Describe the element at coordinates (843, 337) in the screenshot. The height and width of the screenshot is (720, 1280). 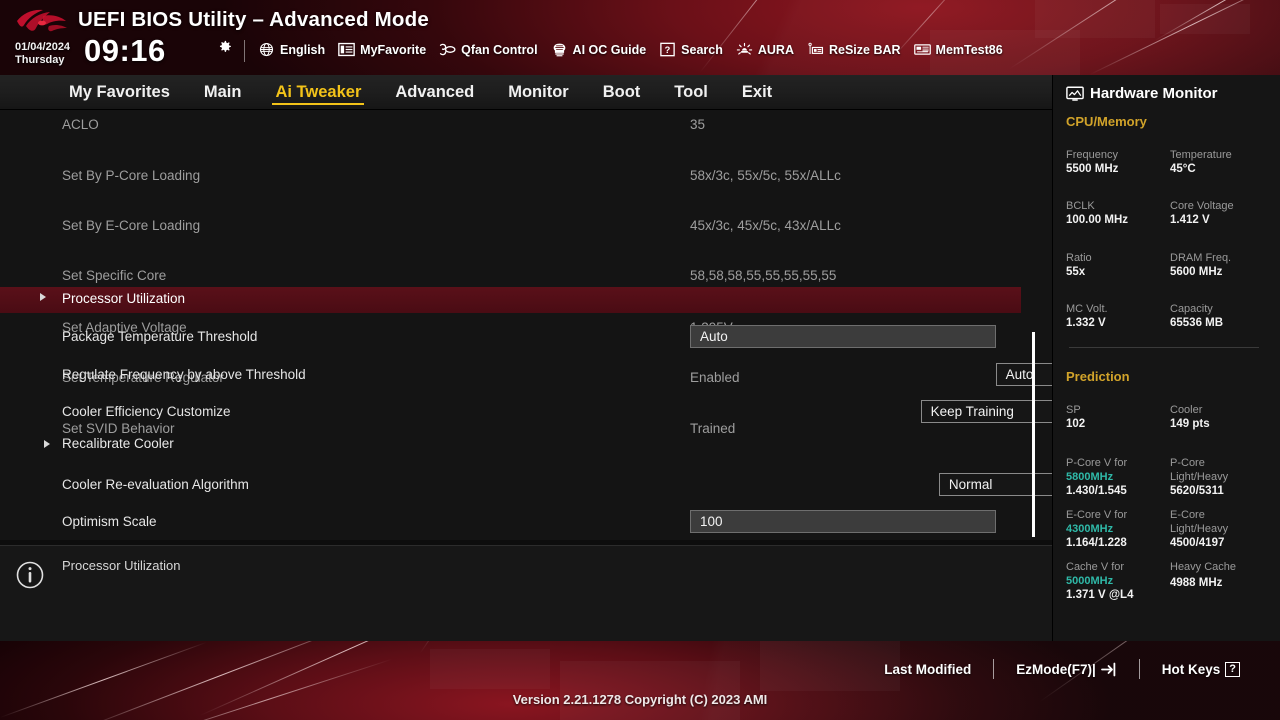
I see `package-temperature-threshold-input: Auto` at that location.